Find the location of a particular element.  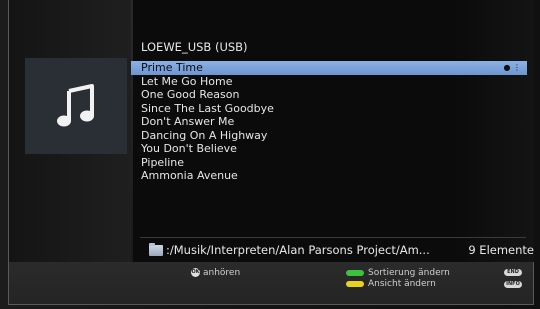

album-art is located at coordinates (76, 106).